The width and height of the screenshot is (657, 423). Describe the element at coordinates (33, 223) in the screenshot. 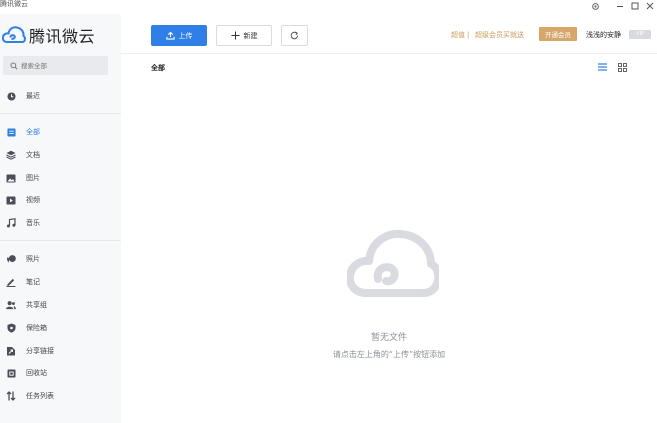

I see `sidebar-item-label: 音乐` at that location.